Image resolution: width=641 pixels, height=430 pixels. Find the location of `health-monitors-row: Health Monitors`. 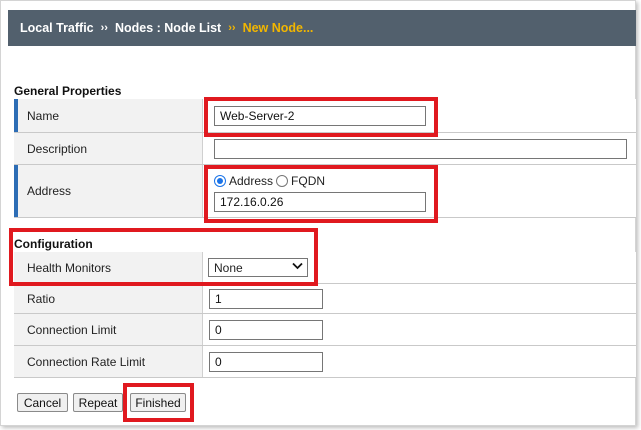

health-monitors-row: Health Monitors is located at coordinates (325, 268).